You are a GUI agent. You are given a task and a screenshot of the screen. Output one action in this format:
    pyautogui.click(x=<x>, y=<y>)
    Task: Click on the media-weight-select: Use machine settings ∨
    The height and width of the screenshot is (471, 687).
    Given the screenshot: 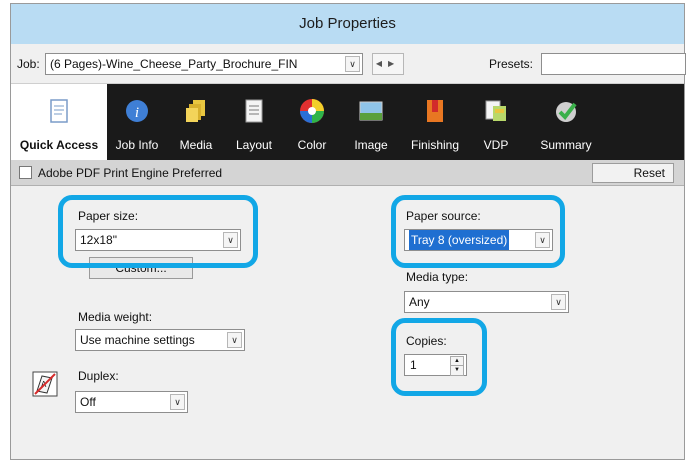 What is the action you would take?
    pyautogui.click(x=160, y=340)
    